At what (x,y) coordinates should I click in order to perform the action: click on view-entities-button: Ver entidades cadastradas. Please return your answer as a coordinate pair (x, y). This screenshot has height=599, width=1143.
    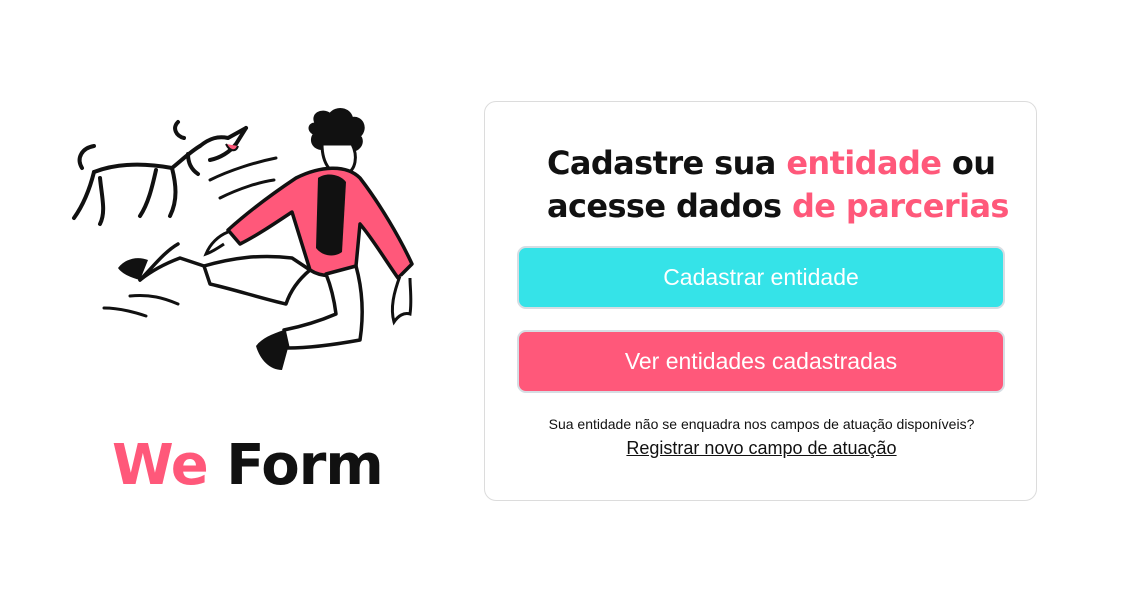
    Looking at the image, I should click on (761, 361).